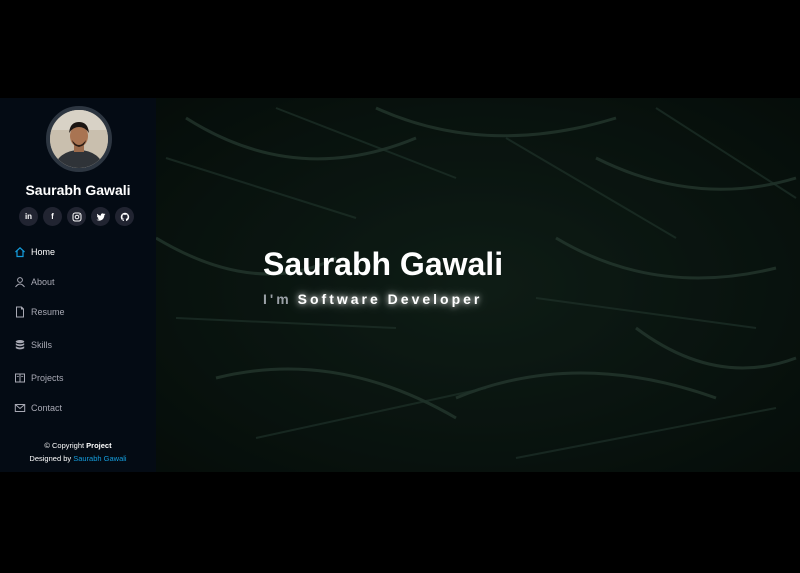  Describe the element at coordinates (43, 252) in the screenshot. I see `nav-label-home: Home` at that location.